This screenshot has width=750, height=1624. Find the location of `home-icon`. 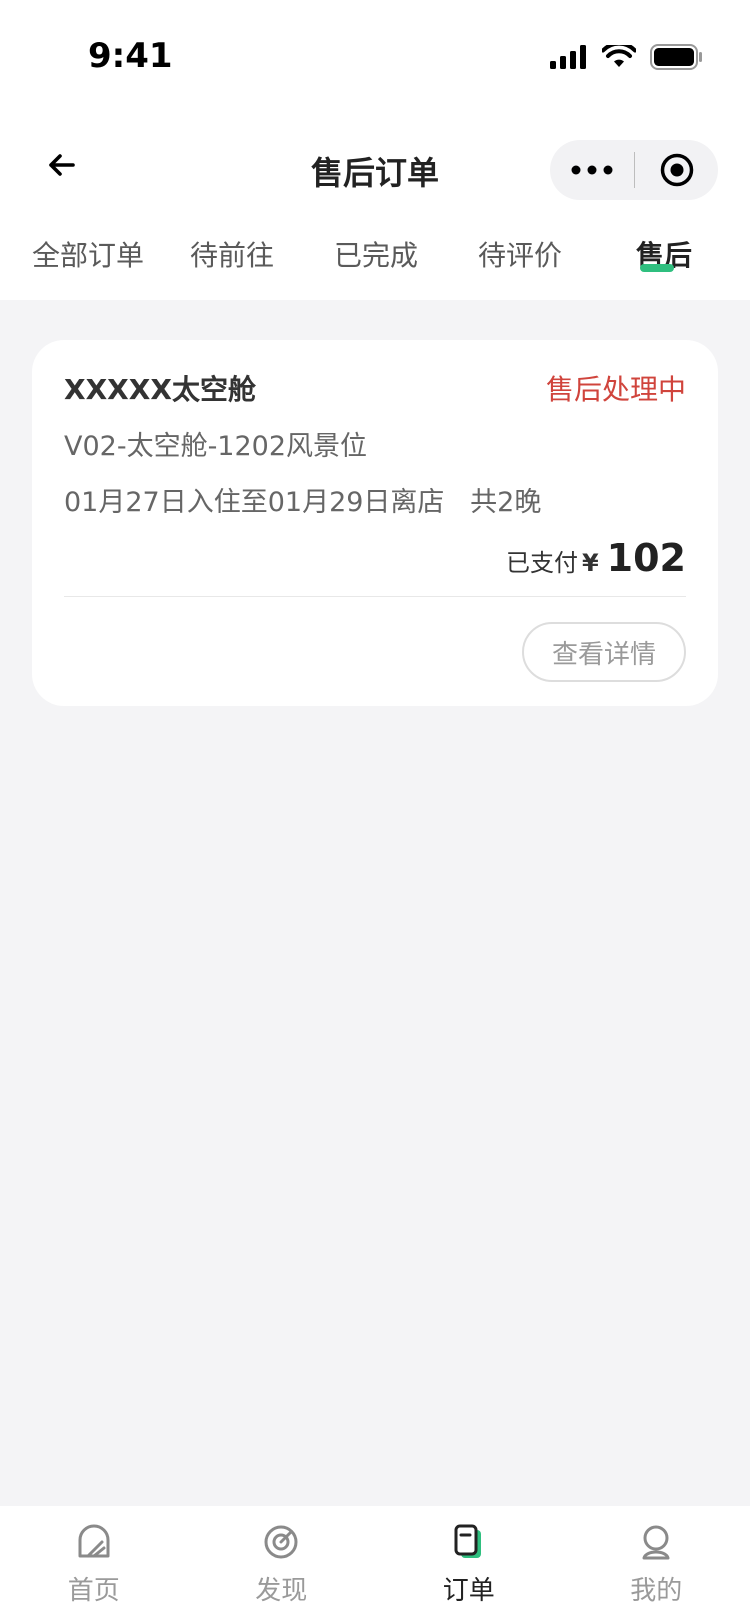

home-icon is located at coordinates (94, 1541).